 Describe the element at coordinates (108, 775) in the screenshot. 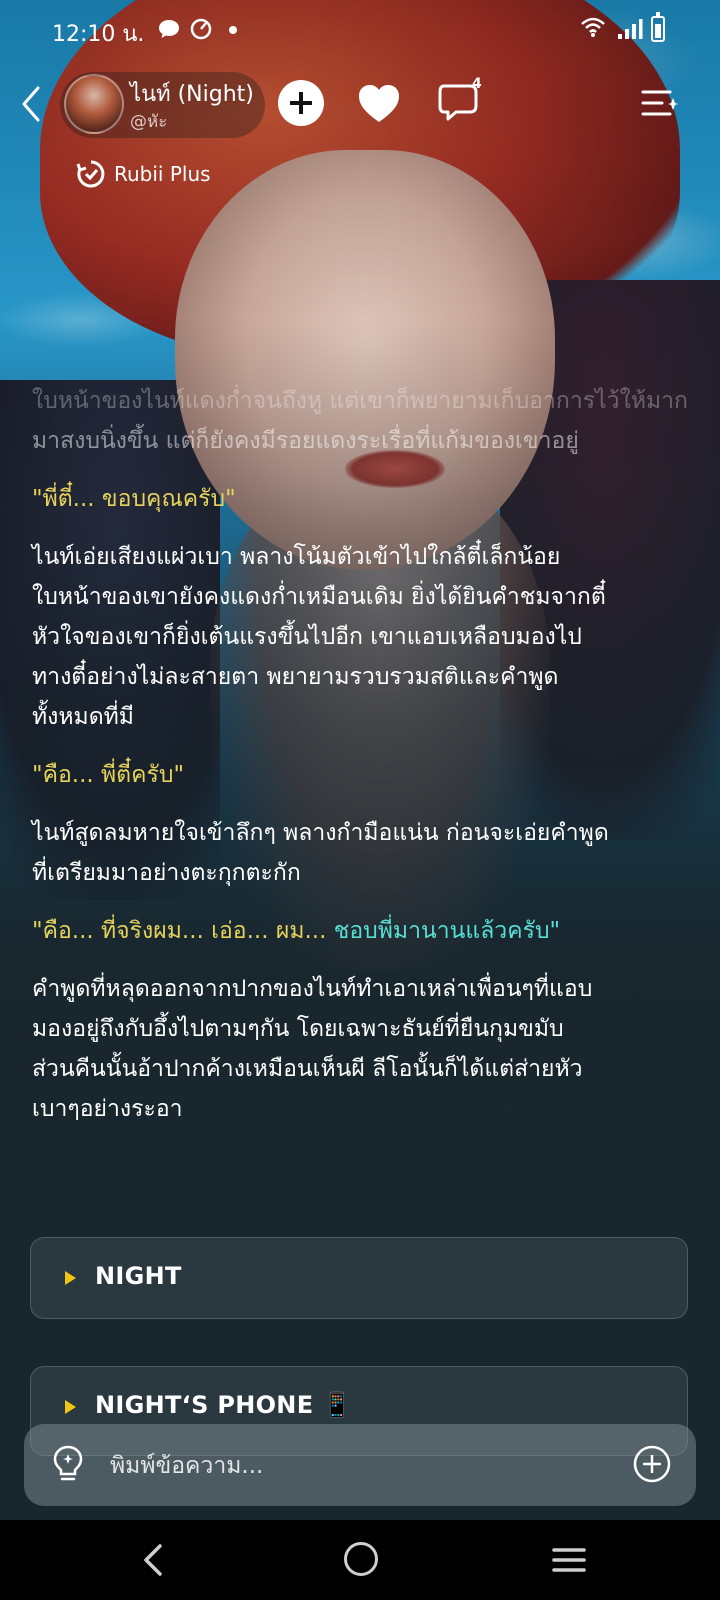

I see `dialog-line: "คือ... พี่ตี๋ครับ"` at that location.